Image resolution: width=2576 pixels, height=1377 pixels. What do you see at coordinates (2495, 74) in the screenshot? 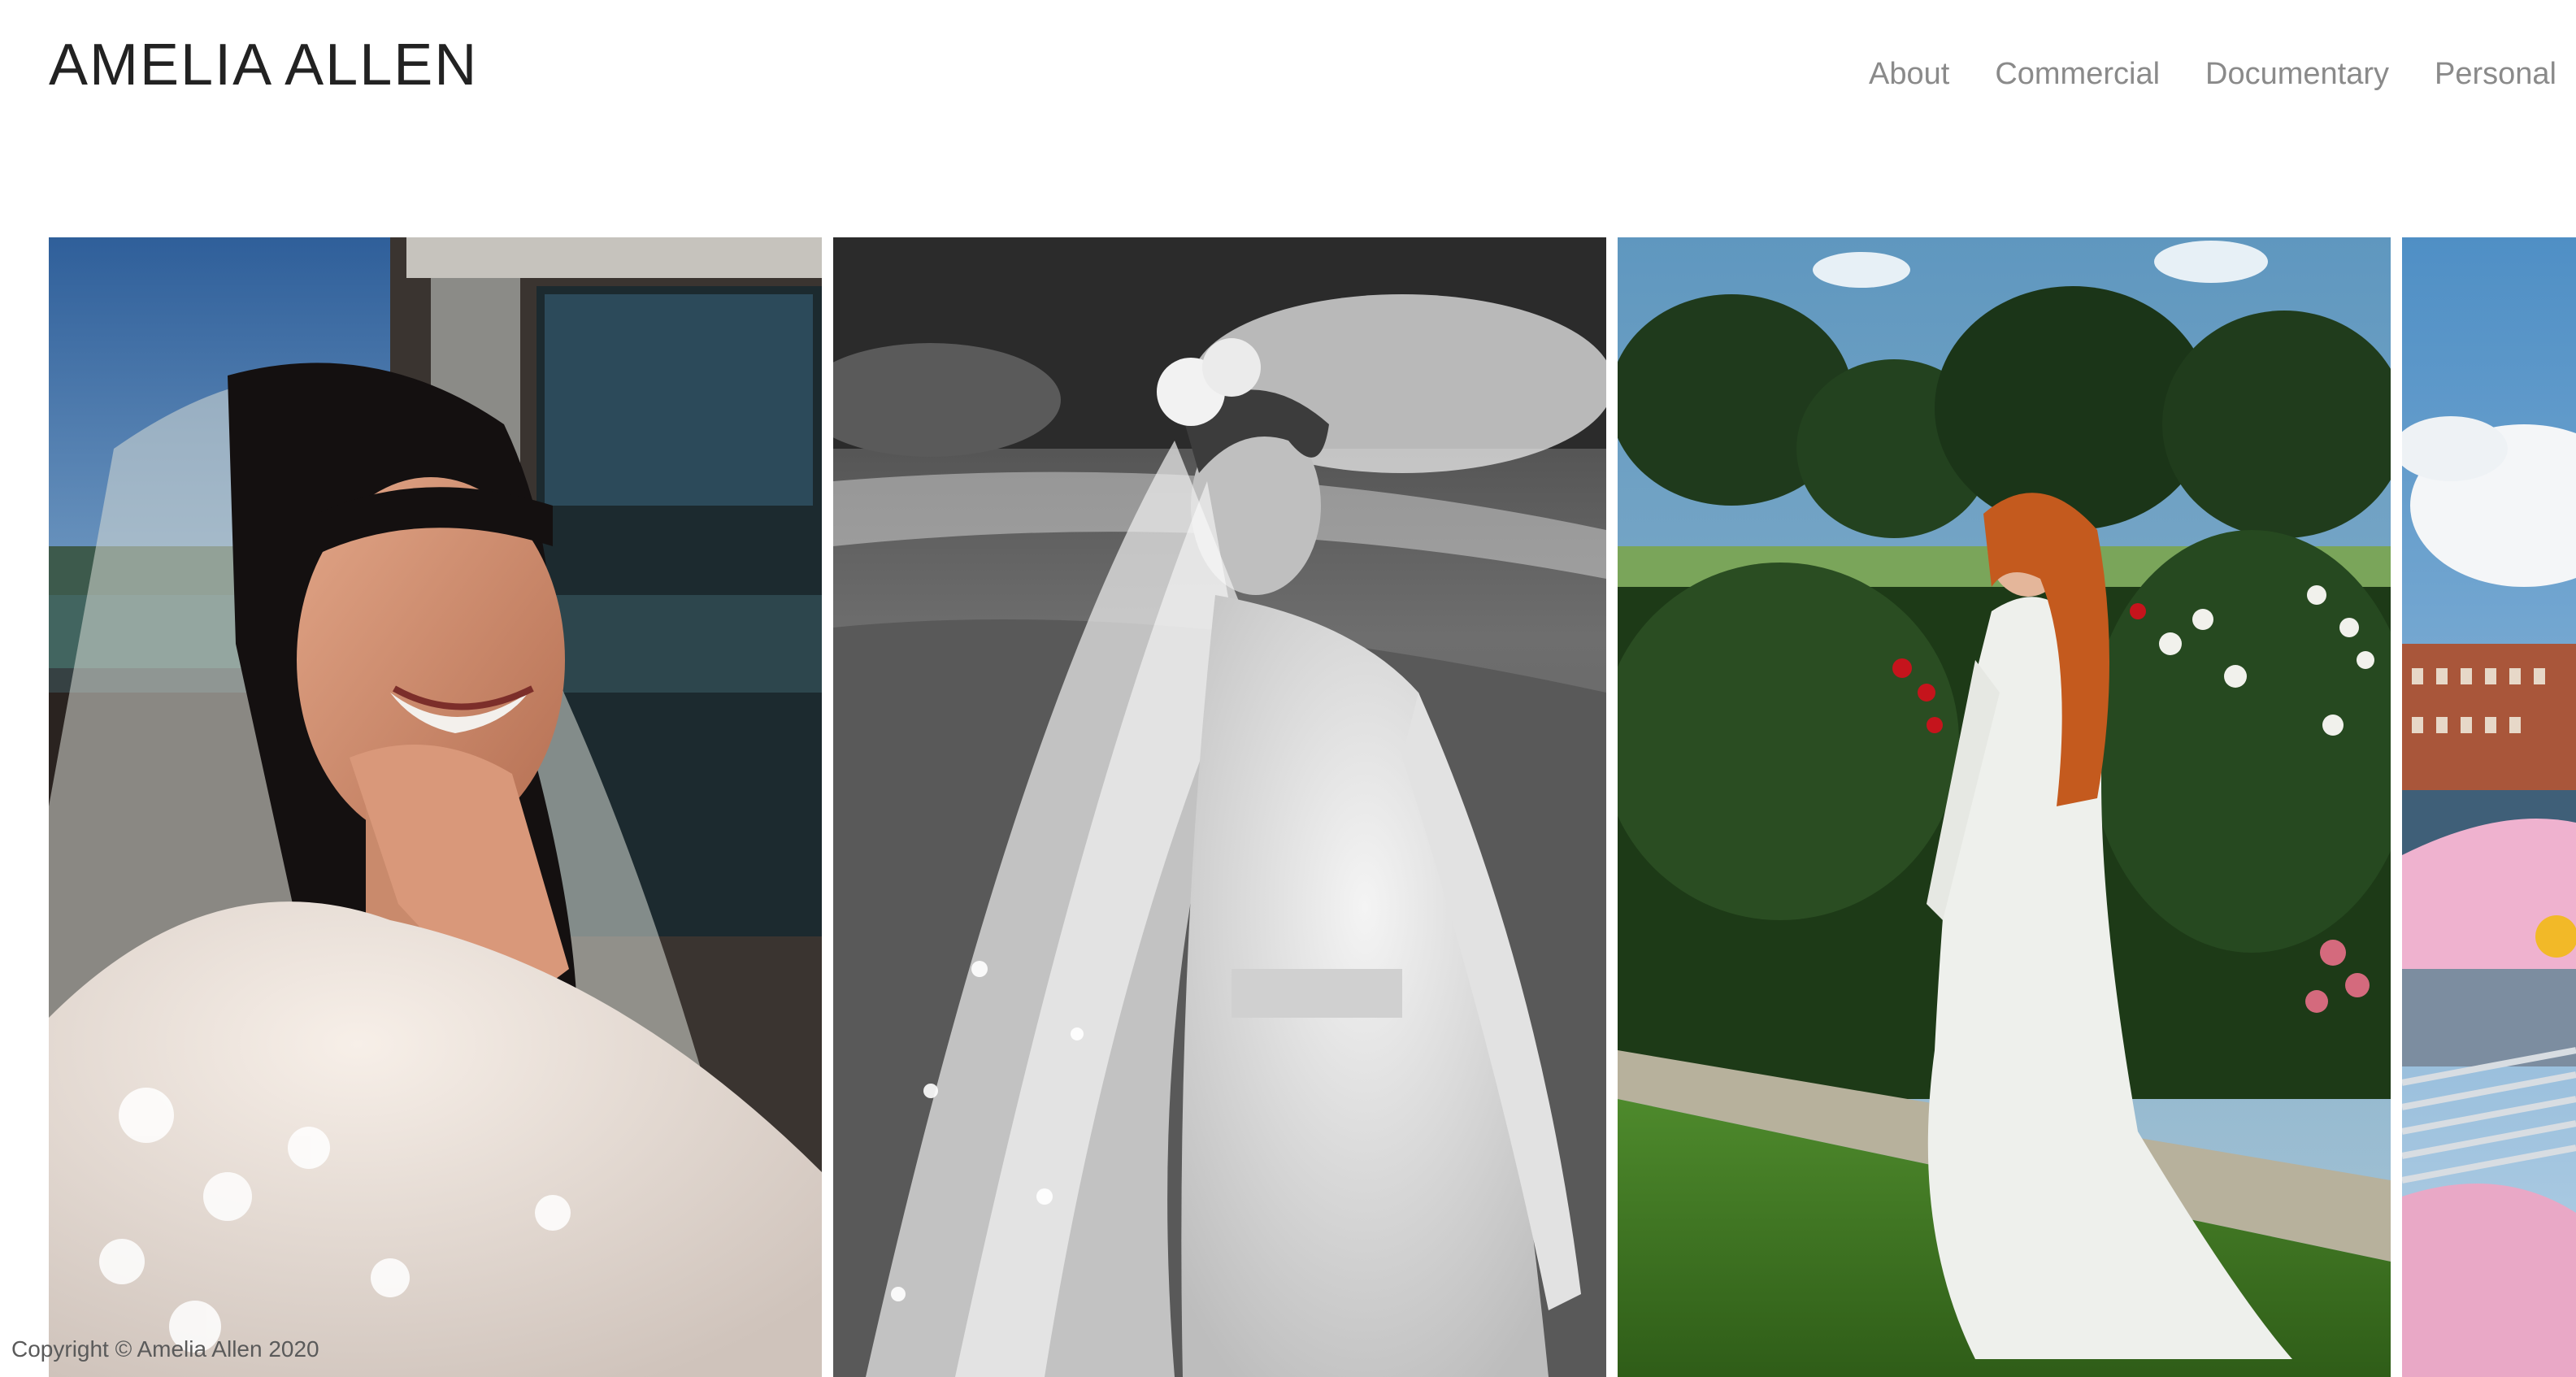
I see `nav-link-personal: Personal` at bounding box center [2495, 74].